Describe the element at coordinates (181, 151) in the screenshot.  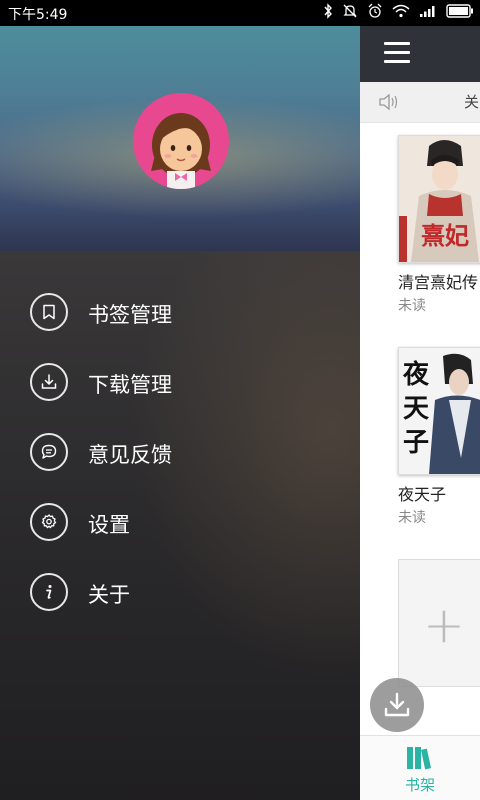
I see `avatar-girl-icon` at that location.